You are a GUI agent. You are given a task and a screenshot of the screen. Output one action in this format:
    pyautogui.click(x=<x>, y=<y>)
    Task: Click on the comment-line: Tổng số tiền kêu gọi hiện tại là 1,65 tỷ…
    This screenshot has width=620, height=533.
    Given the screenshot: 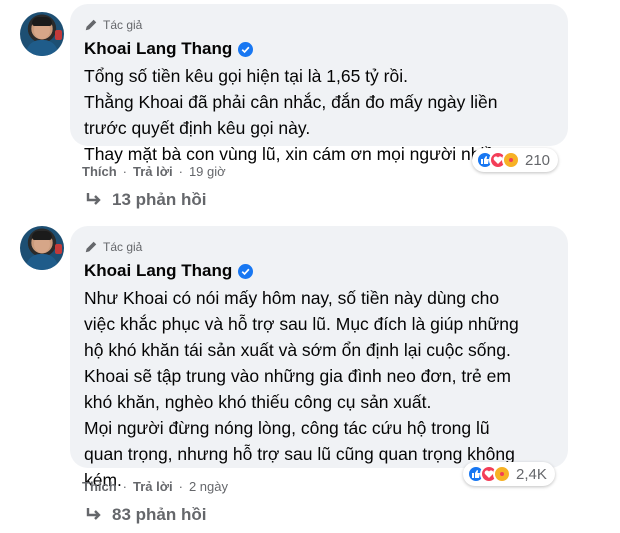 What is the action you would take?
    pyautogui.click(x=246, y=76)
    